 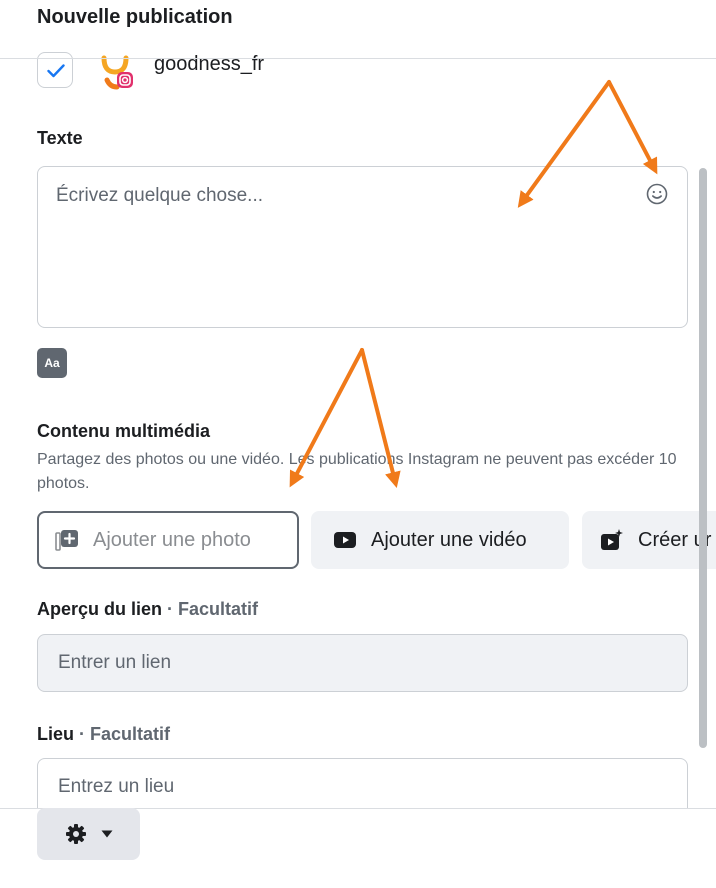 What do you see at coordinates (124, 431) in the screenshot?
I see `media-label: Contenu multimédia` at bounding box center [124, 431].